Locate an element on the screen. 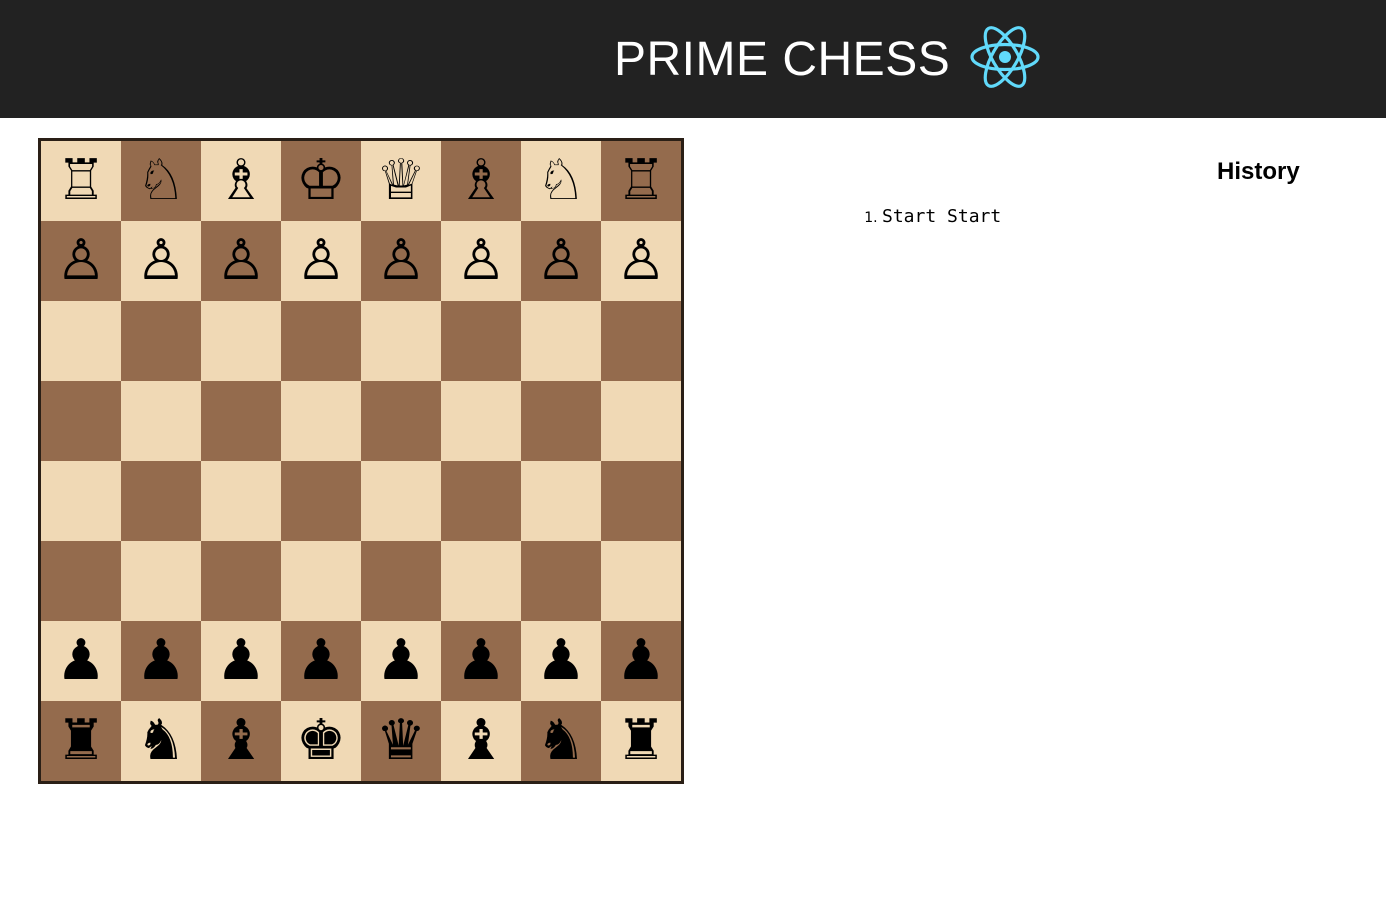  square-b5 is located at coordinates (161, 421).